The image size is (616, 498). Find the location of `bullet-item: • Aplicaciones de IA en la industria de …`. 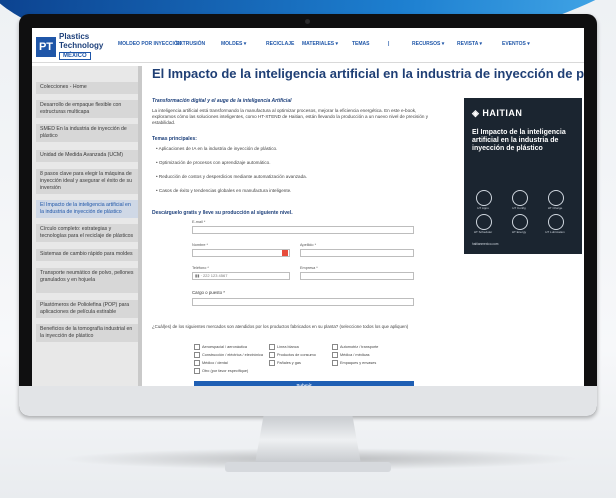

bullet-item: • Aplicaciones de IA en la industria de … is located at coordinates (217, 148).